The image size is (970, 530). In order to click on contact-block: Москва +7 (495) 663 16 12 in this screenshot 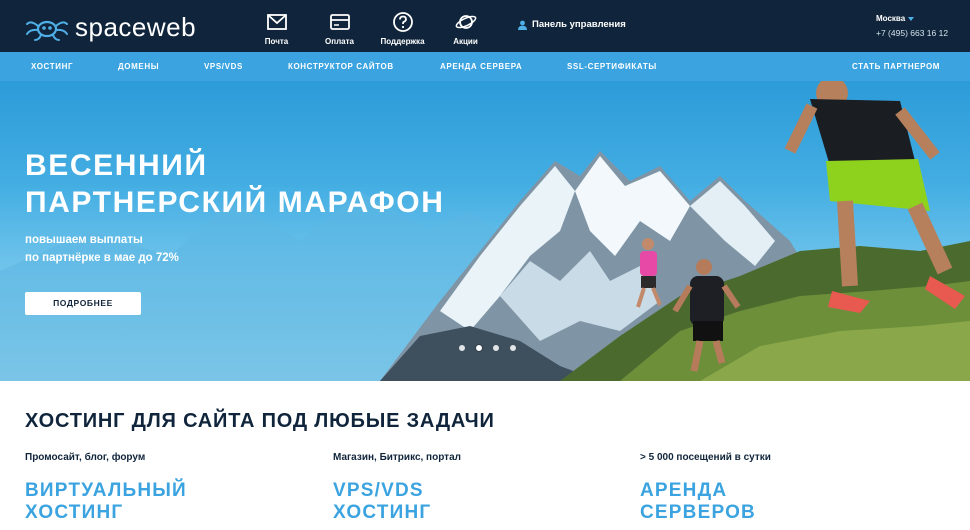, I will do `click(913, 26)`.